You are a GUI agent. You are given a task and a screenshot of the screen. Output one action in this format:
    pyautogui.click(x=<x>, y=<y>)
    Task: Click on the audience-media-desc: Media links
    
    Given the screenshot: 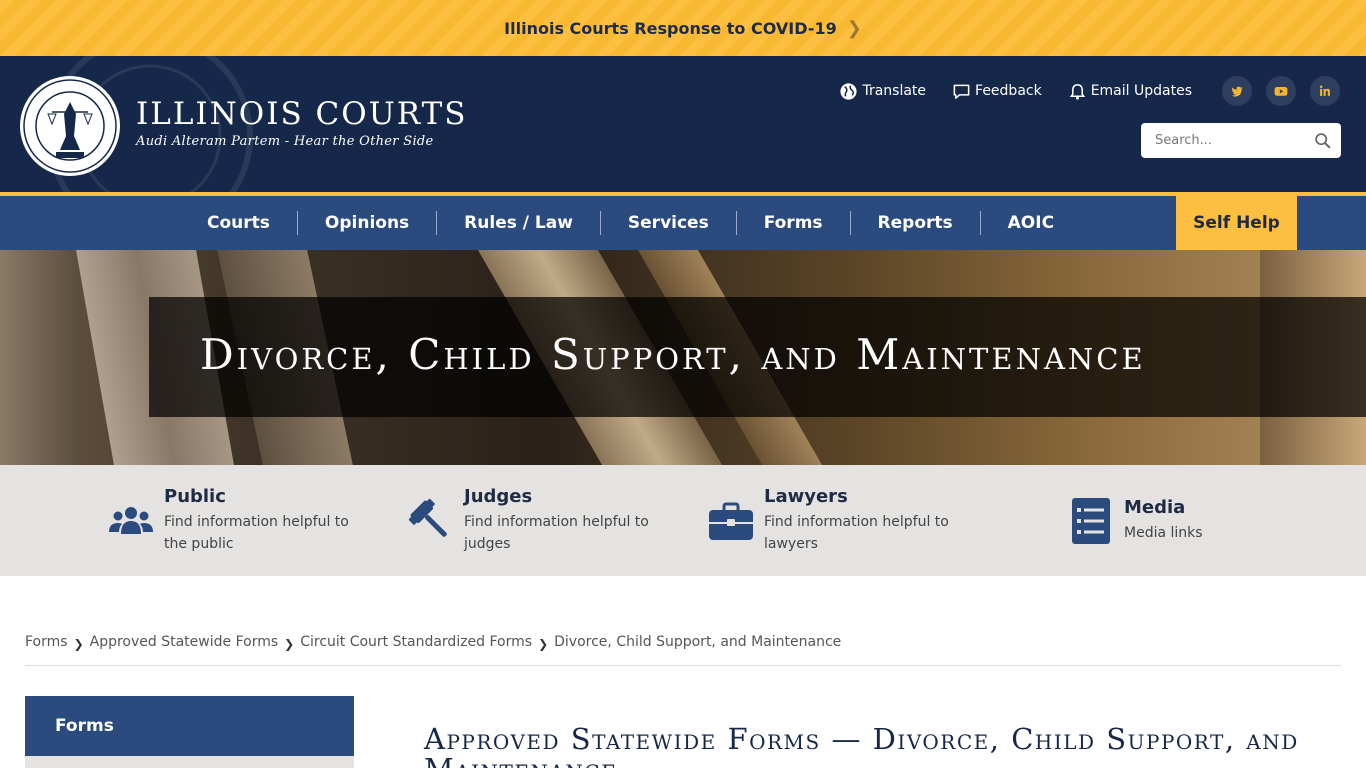 What is the action you would take?
    pyautogui.click(x=1163, y=533)
    